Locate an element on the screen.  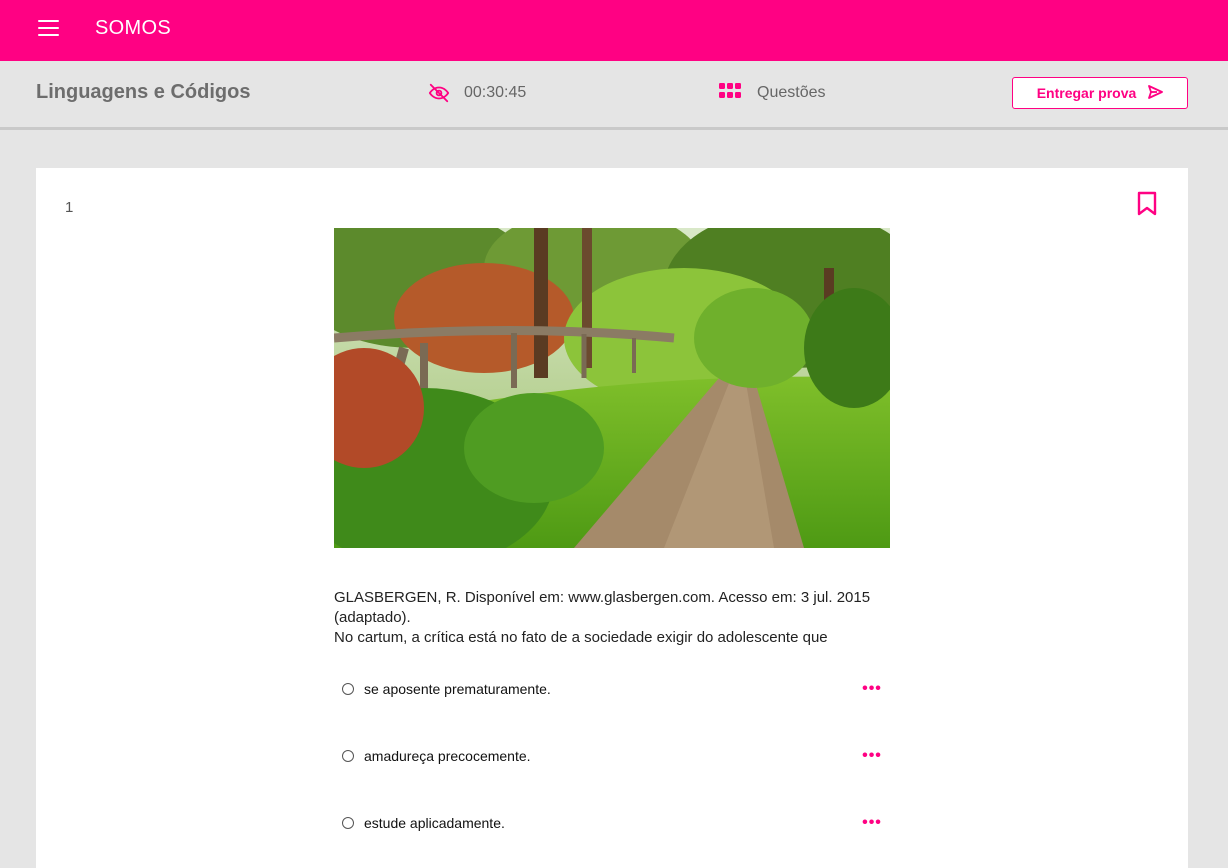
send-icon is located at coordinates (1156, 93).